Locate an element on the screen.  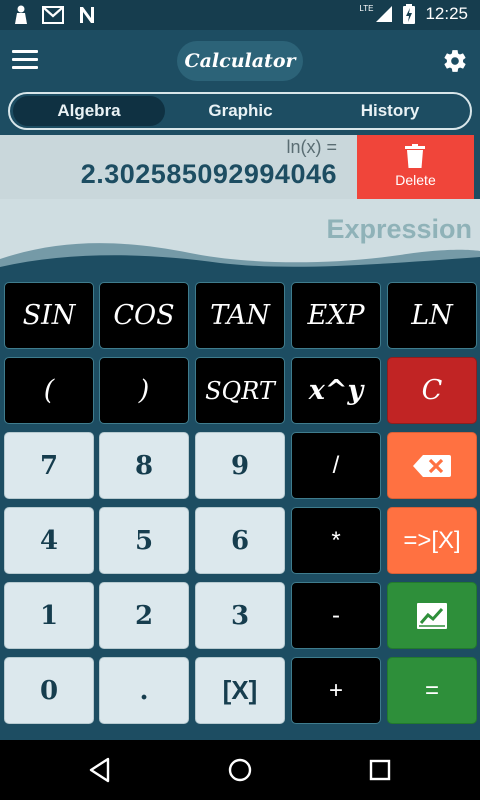
status-left is located at coordinates (55, 15).